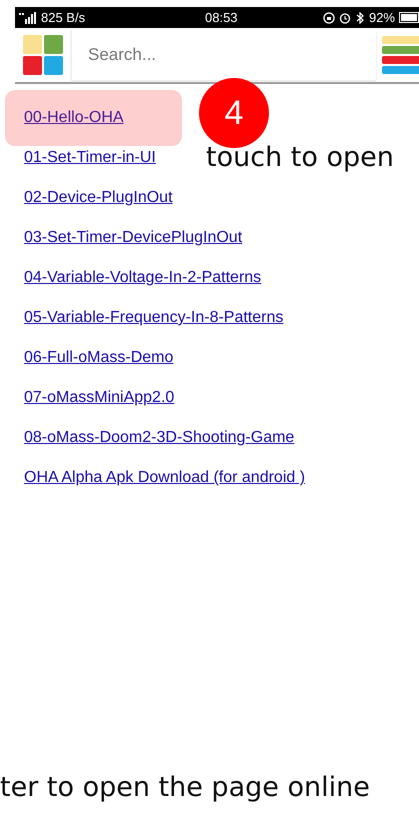  Describe the element at coordinates (63, 17) in the screenshot. I see `network-speed: 825 B/s` at that location.